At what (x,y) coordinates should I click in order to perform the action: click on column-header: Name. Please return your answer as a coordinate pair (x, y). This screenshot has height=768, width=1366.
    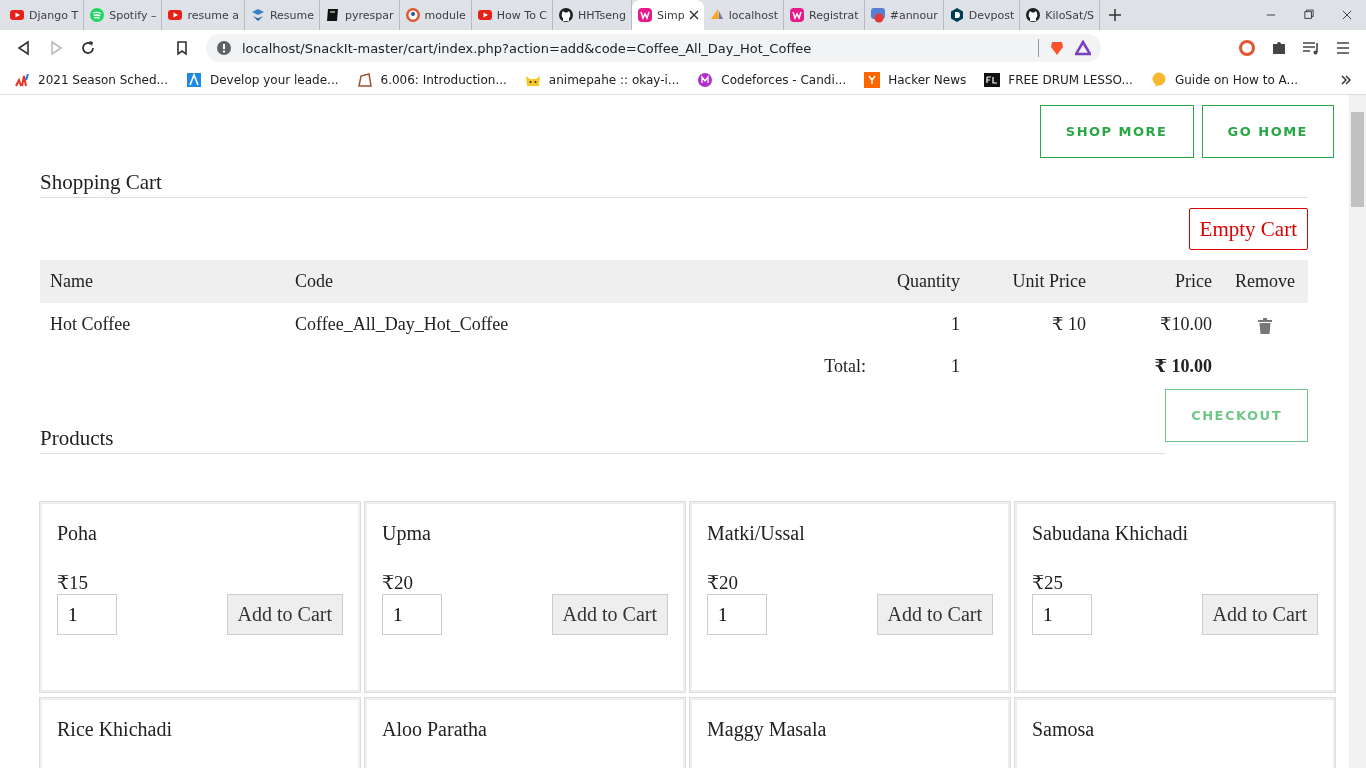
    Looking at the image, I should click on (71, 281).